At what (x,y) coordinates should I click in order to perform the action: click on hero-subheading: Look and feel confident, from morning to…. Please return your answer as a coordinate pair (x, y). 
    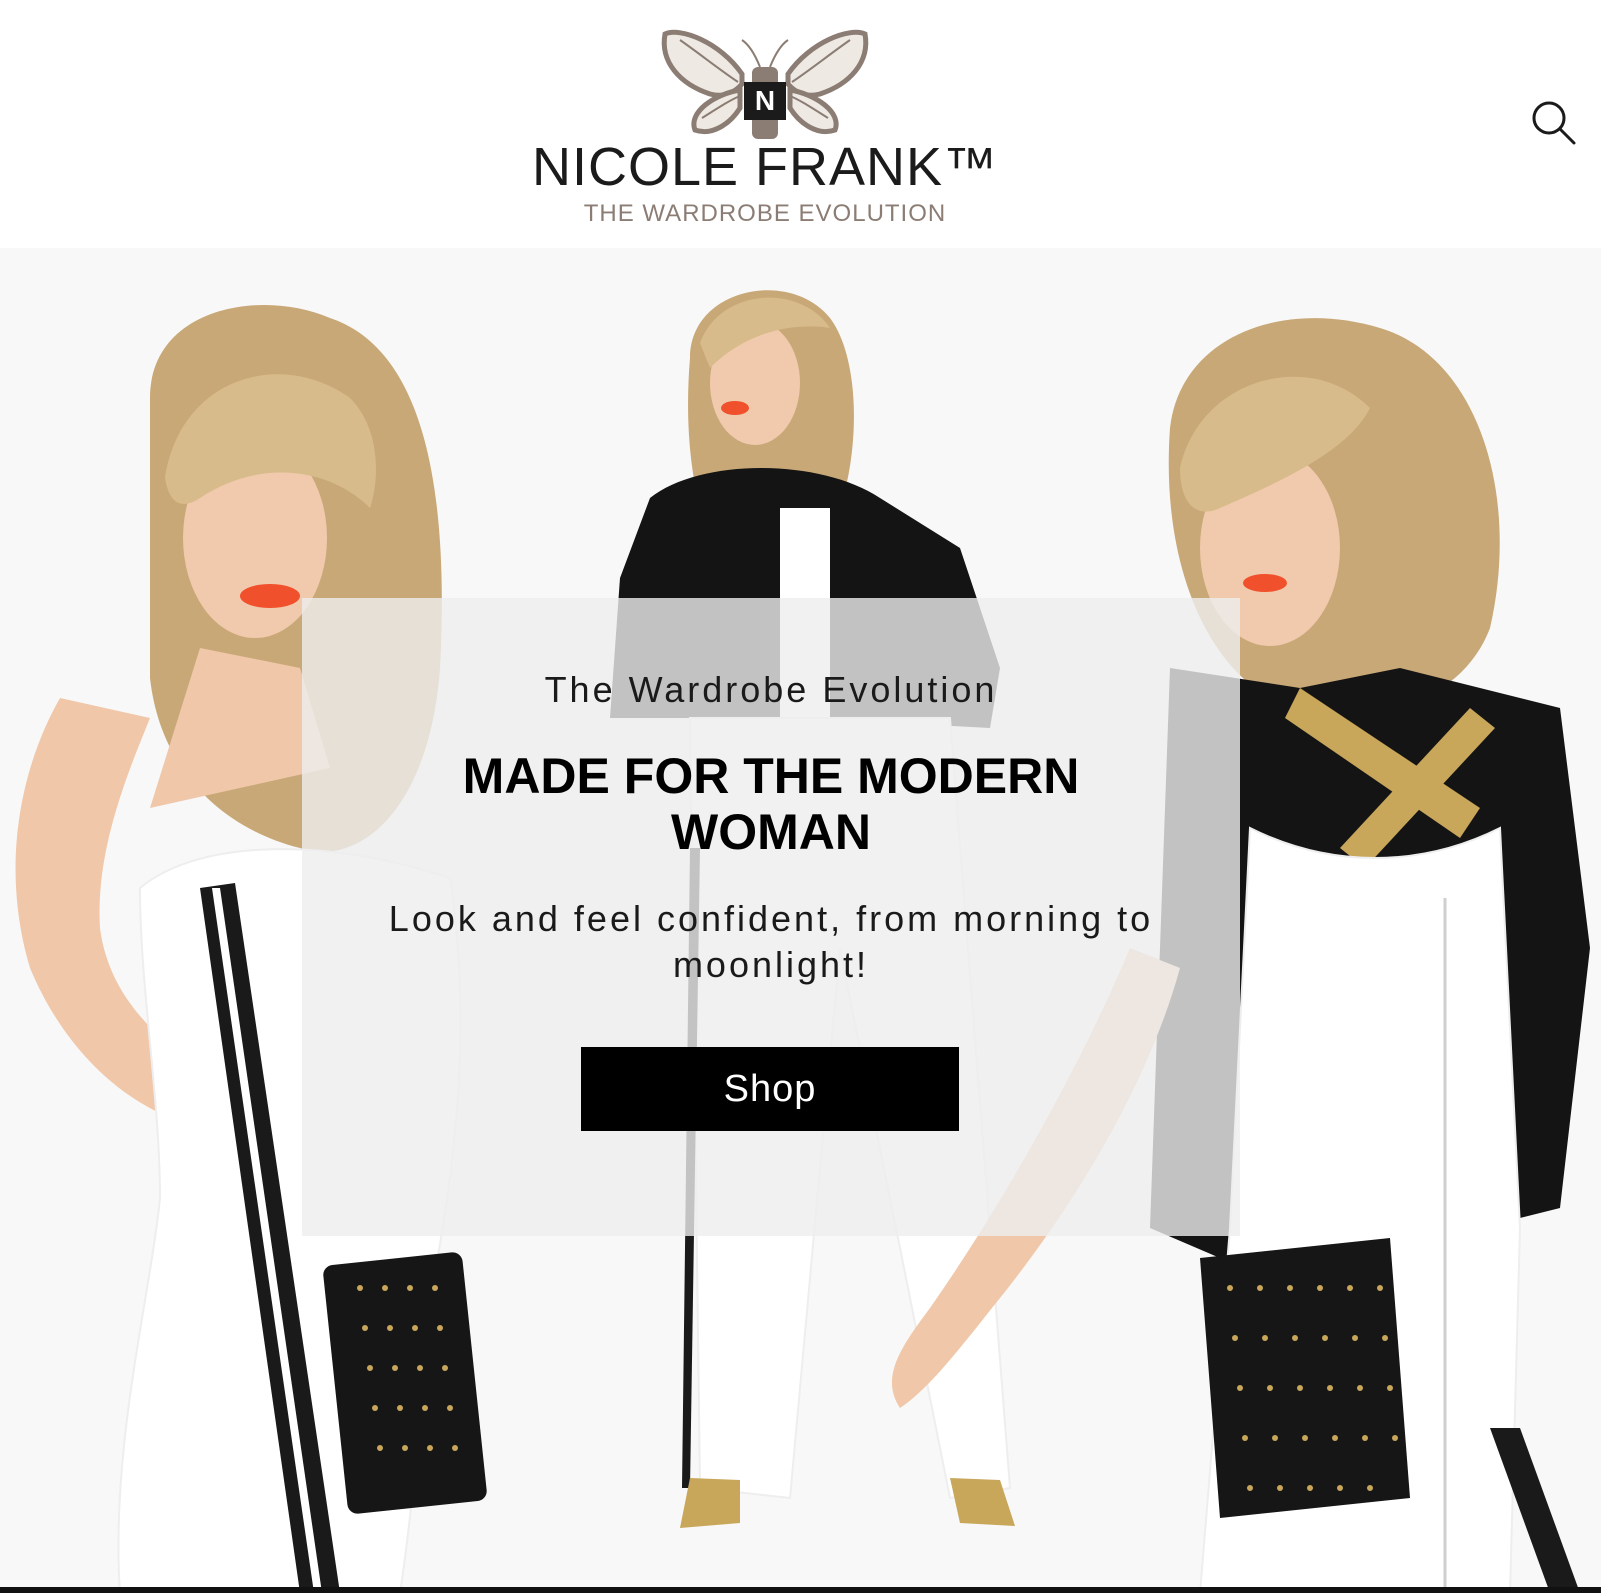
    Looking at the image, I should click on (771, 941).